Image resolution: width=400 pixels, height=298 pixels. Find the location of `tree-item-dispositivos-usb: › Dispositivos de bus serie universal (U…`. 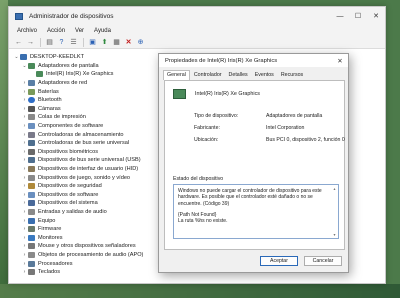

tree-item-dispositivos-usb: › Dispositivos de bus serie universal (U… is located at coordinates (84, 160).